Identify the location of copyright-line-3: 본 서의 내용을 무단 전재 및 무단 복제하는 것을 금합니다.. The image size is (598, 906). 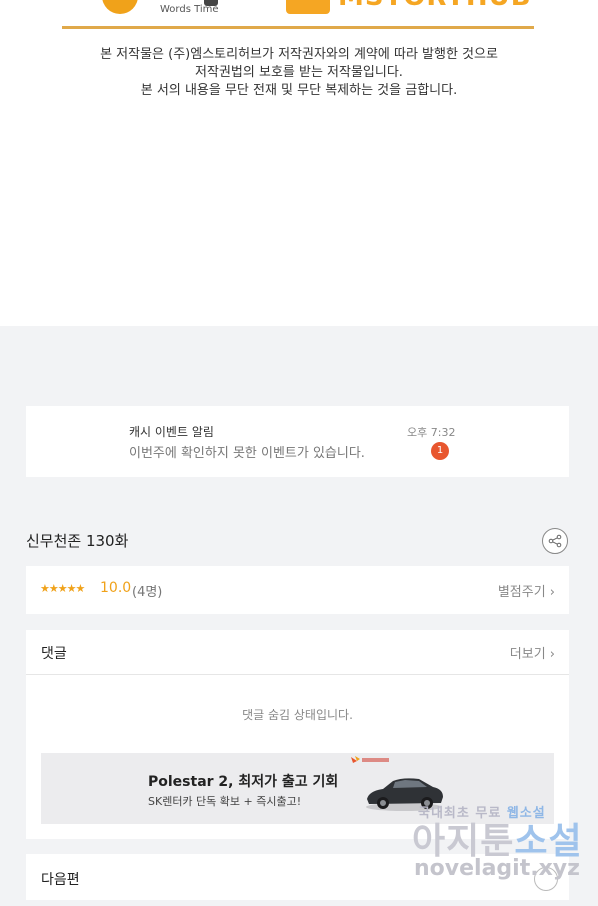
(299, 90).